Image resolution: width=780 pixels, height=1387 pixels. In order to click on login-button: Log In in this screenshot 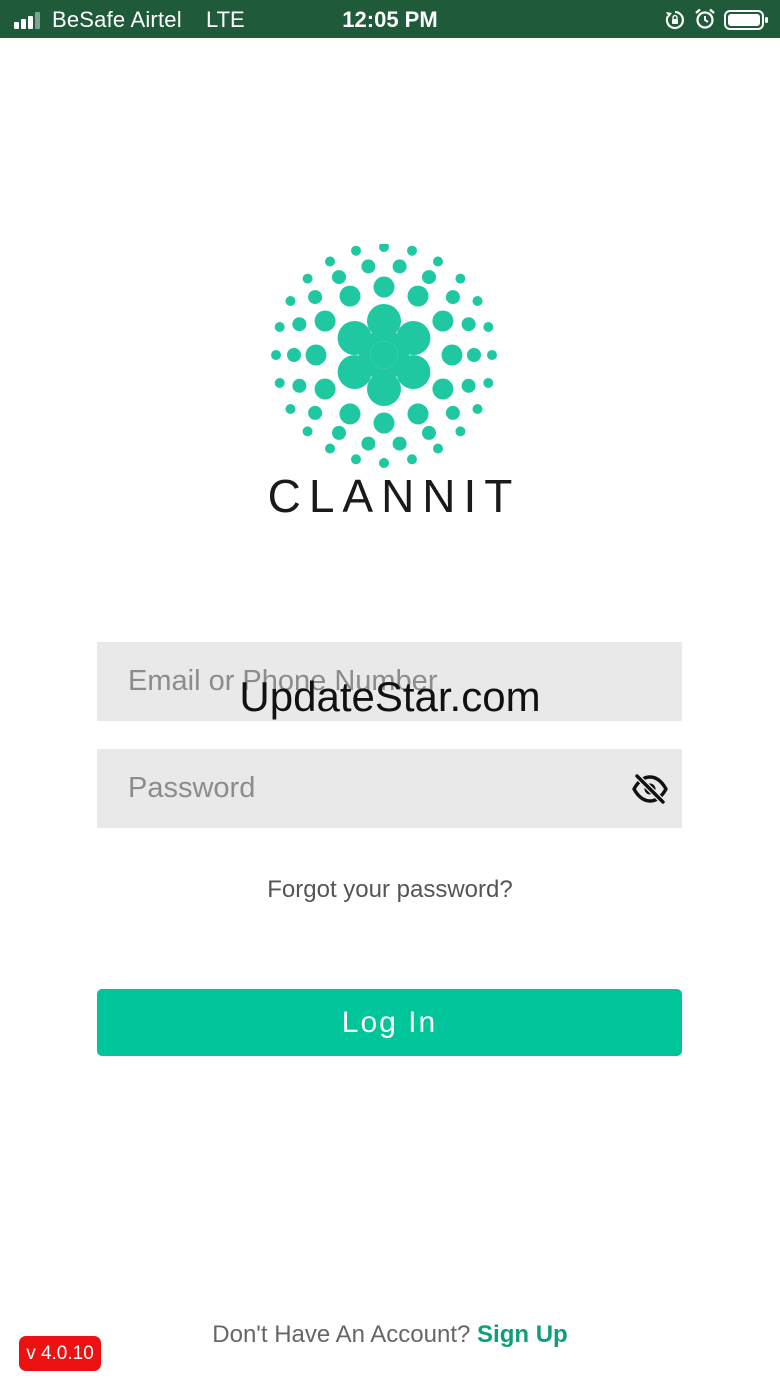, I will do `click(389, 1022)`.